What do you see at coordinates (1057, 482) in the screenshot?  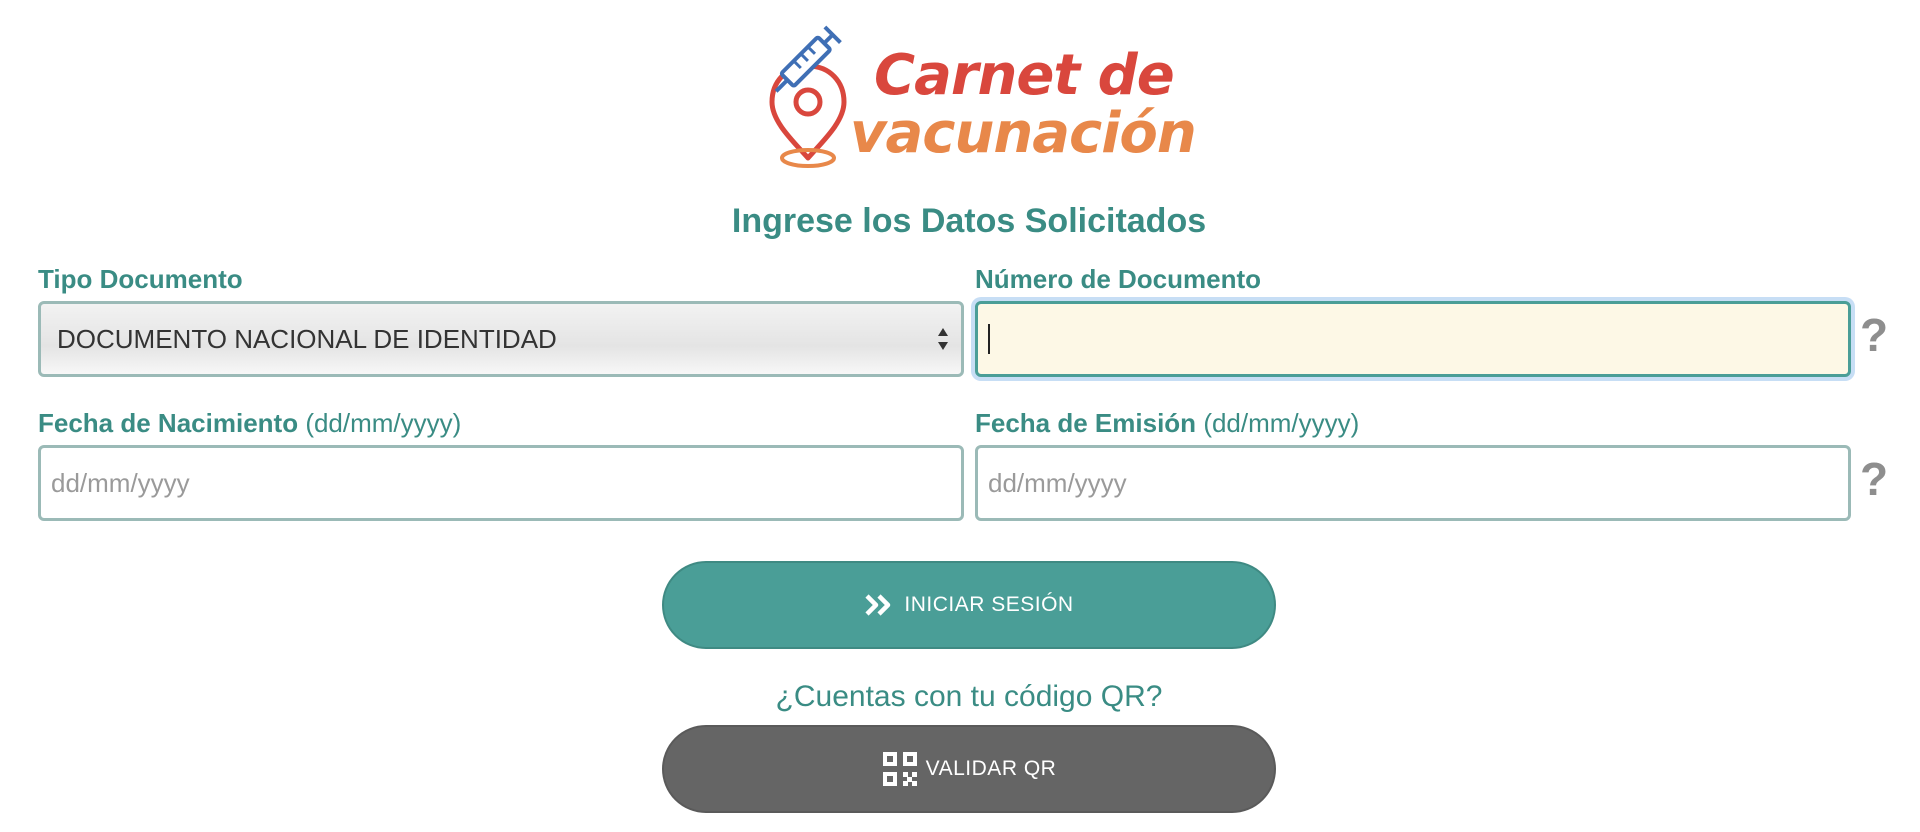 I see `fecha-emision-placeholder: dd/mm/yyyy` at bounding box center [1057, 482].